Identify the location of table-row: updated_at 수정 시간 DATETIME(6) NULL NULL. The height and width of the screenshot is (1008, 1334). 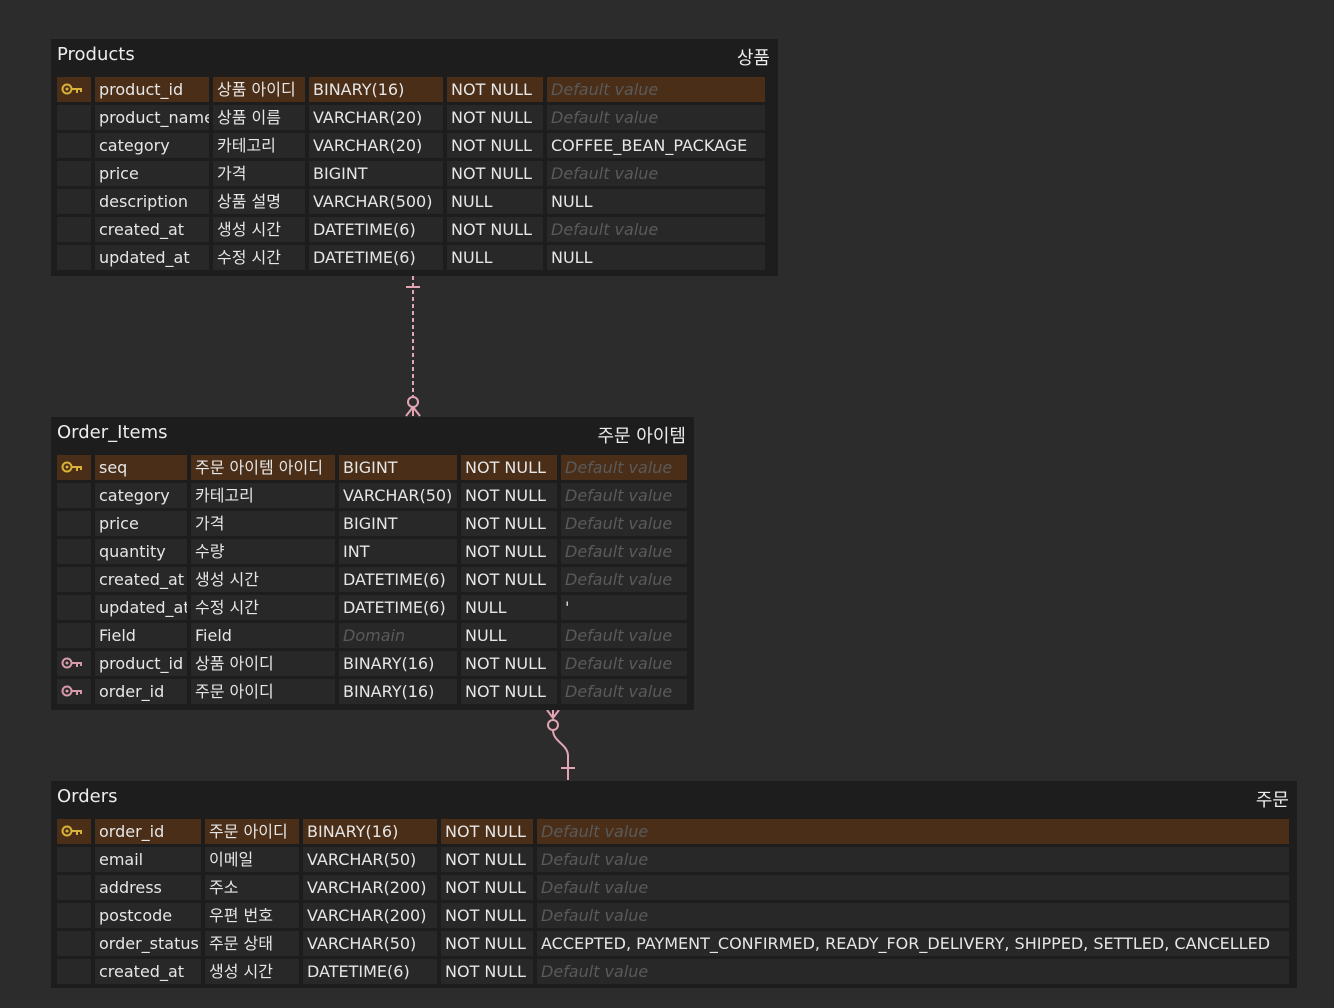
(414, 257).